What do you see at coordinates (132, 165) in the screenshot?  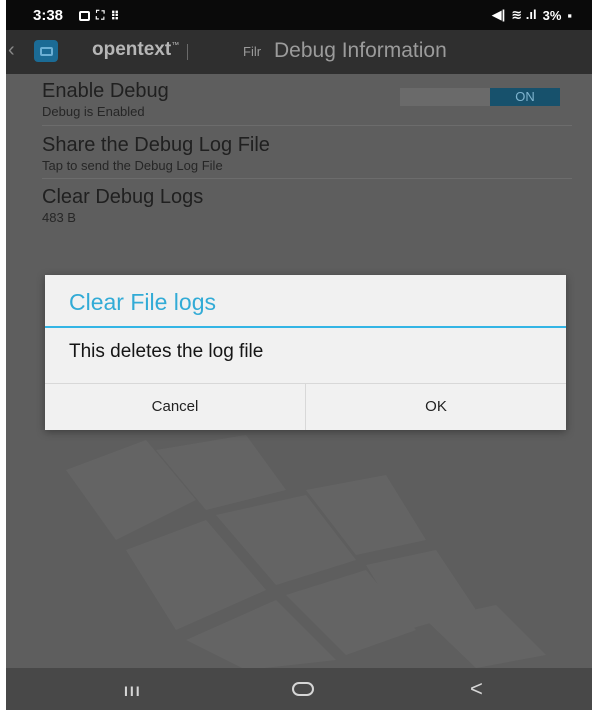 I see `setting-subtitle: Tap to send the Debug Log File` at bounding box center [132, 165].